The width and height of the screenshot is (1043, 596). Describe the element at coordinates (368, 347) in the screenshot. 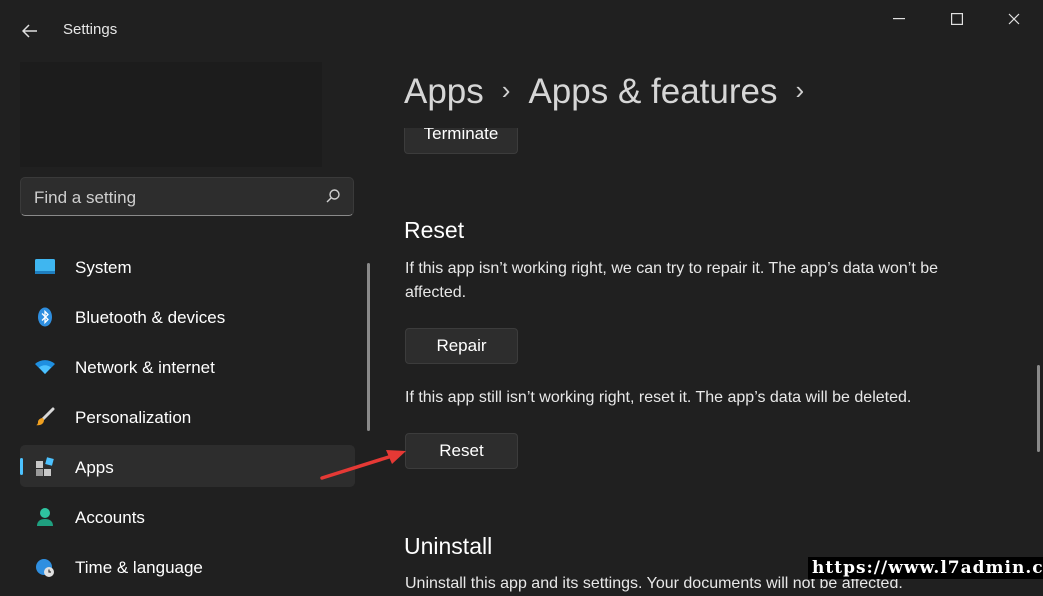

I see `sidebar-scrollbar` at that location.